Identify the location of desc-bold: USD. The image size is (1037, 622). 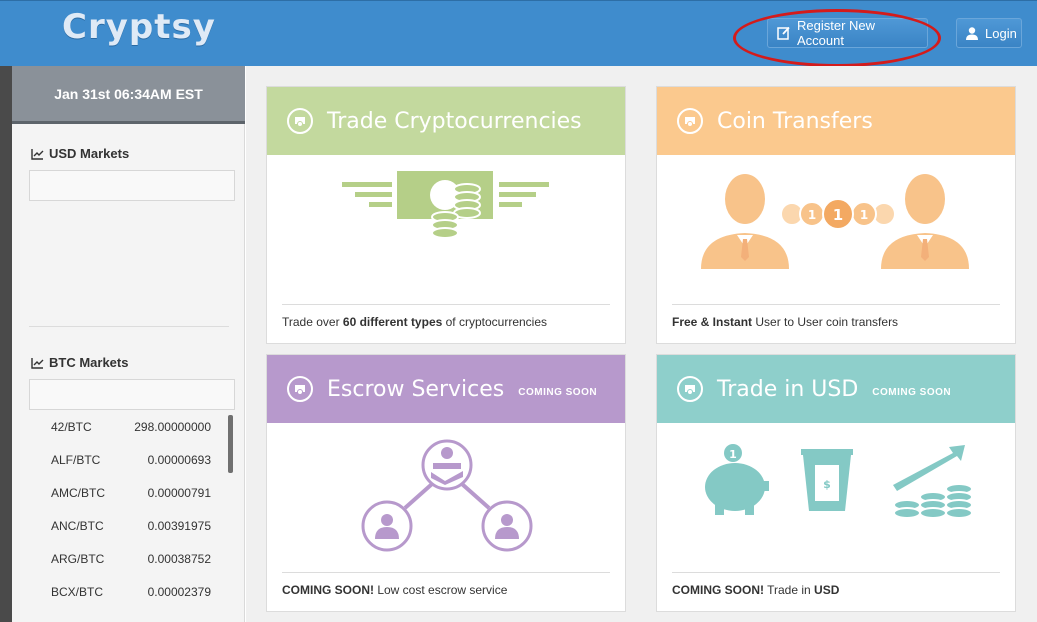
(827, 590).